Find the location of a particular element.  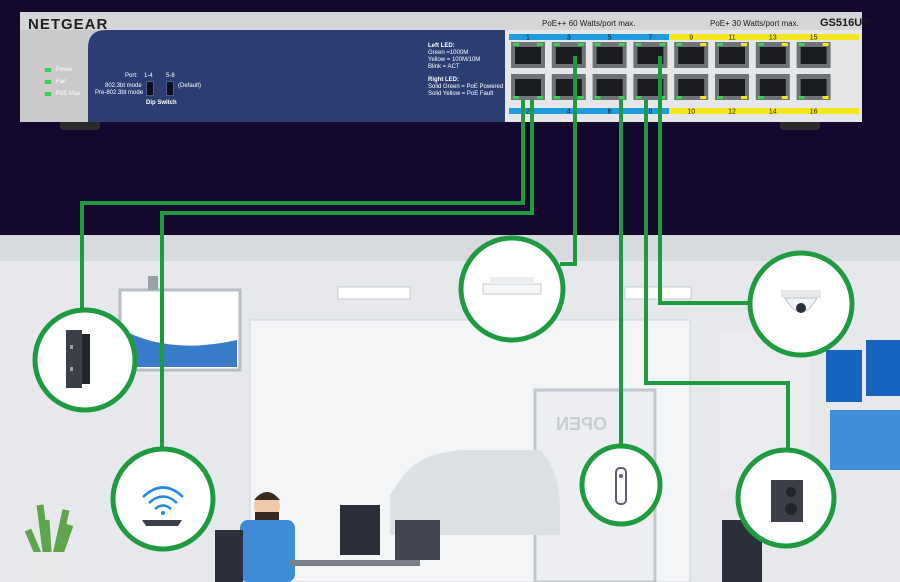

ceiling-access-point-callout is located at coordinates (512, 289).